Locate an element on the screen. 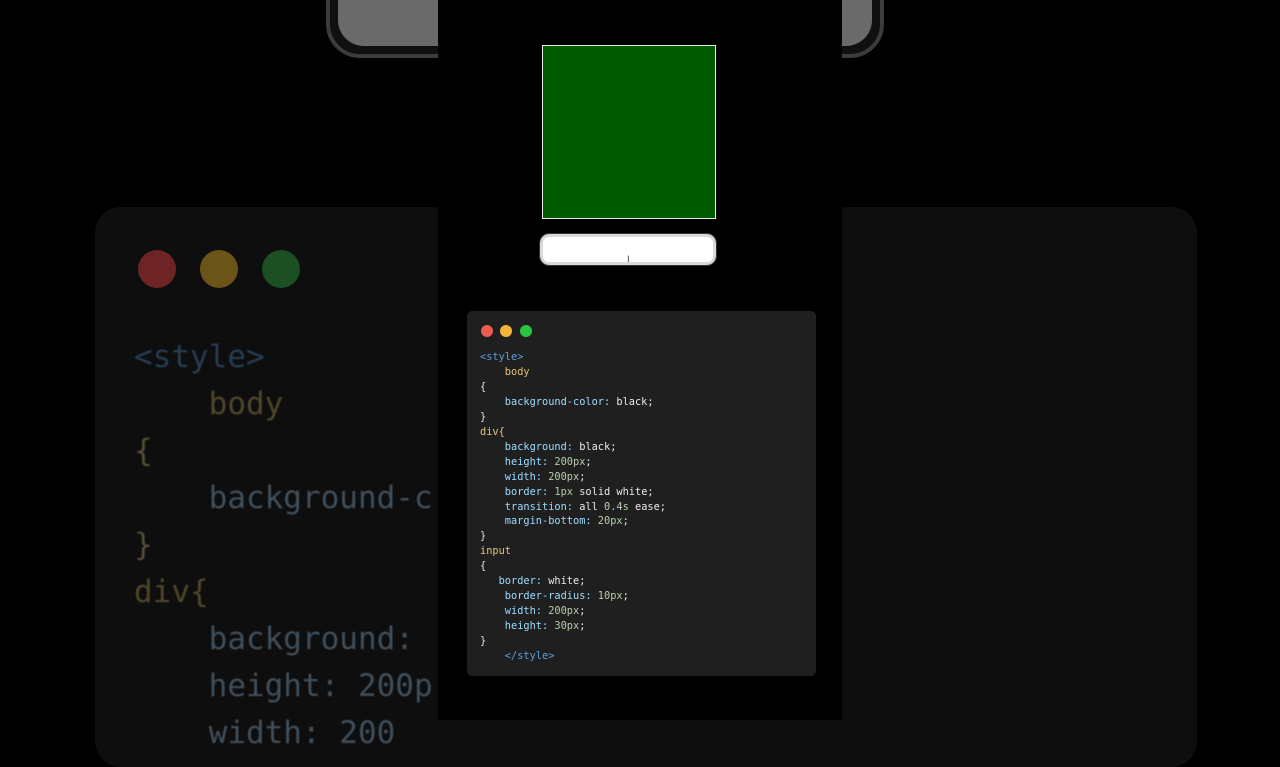 This screenshot has width=1280, height=767. code-line: border: 1px solid white; is located at coordinates (567, 492).